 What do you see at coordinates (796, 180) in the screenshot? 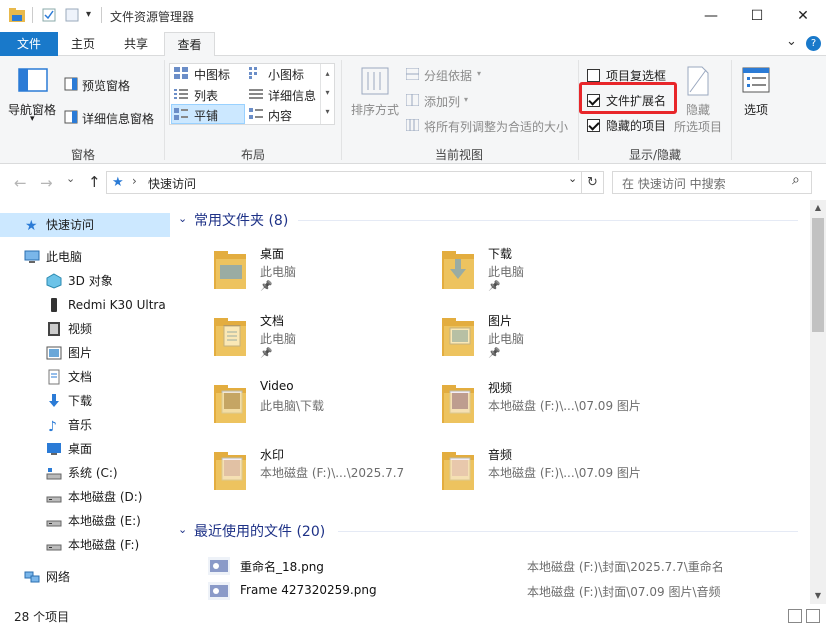
I see `search-icon: ⌕` at bounding box center [796, 180].